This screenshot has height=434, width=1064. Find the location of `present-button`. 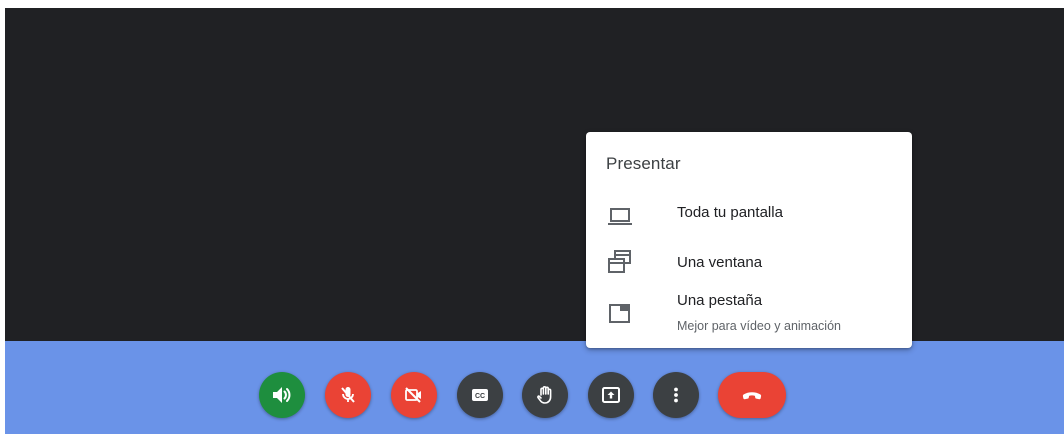

present-button is located at coordinates (611, 395).